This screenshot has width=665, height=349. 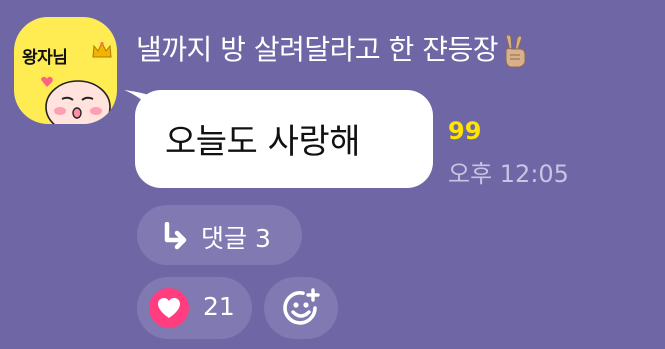 I want to click on add-emoji-icon, so click(x=301, y=306).